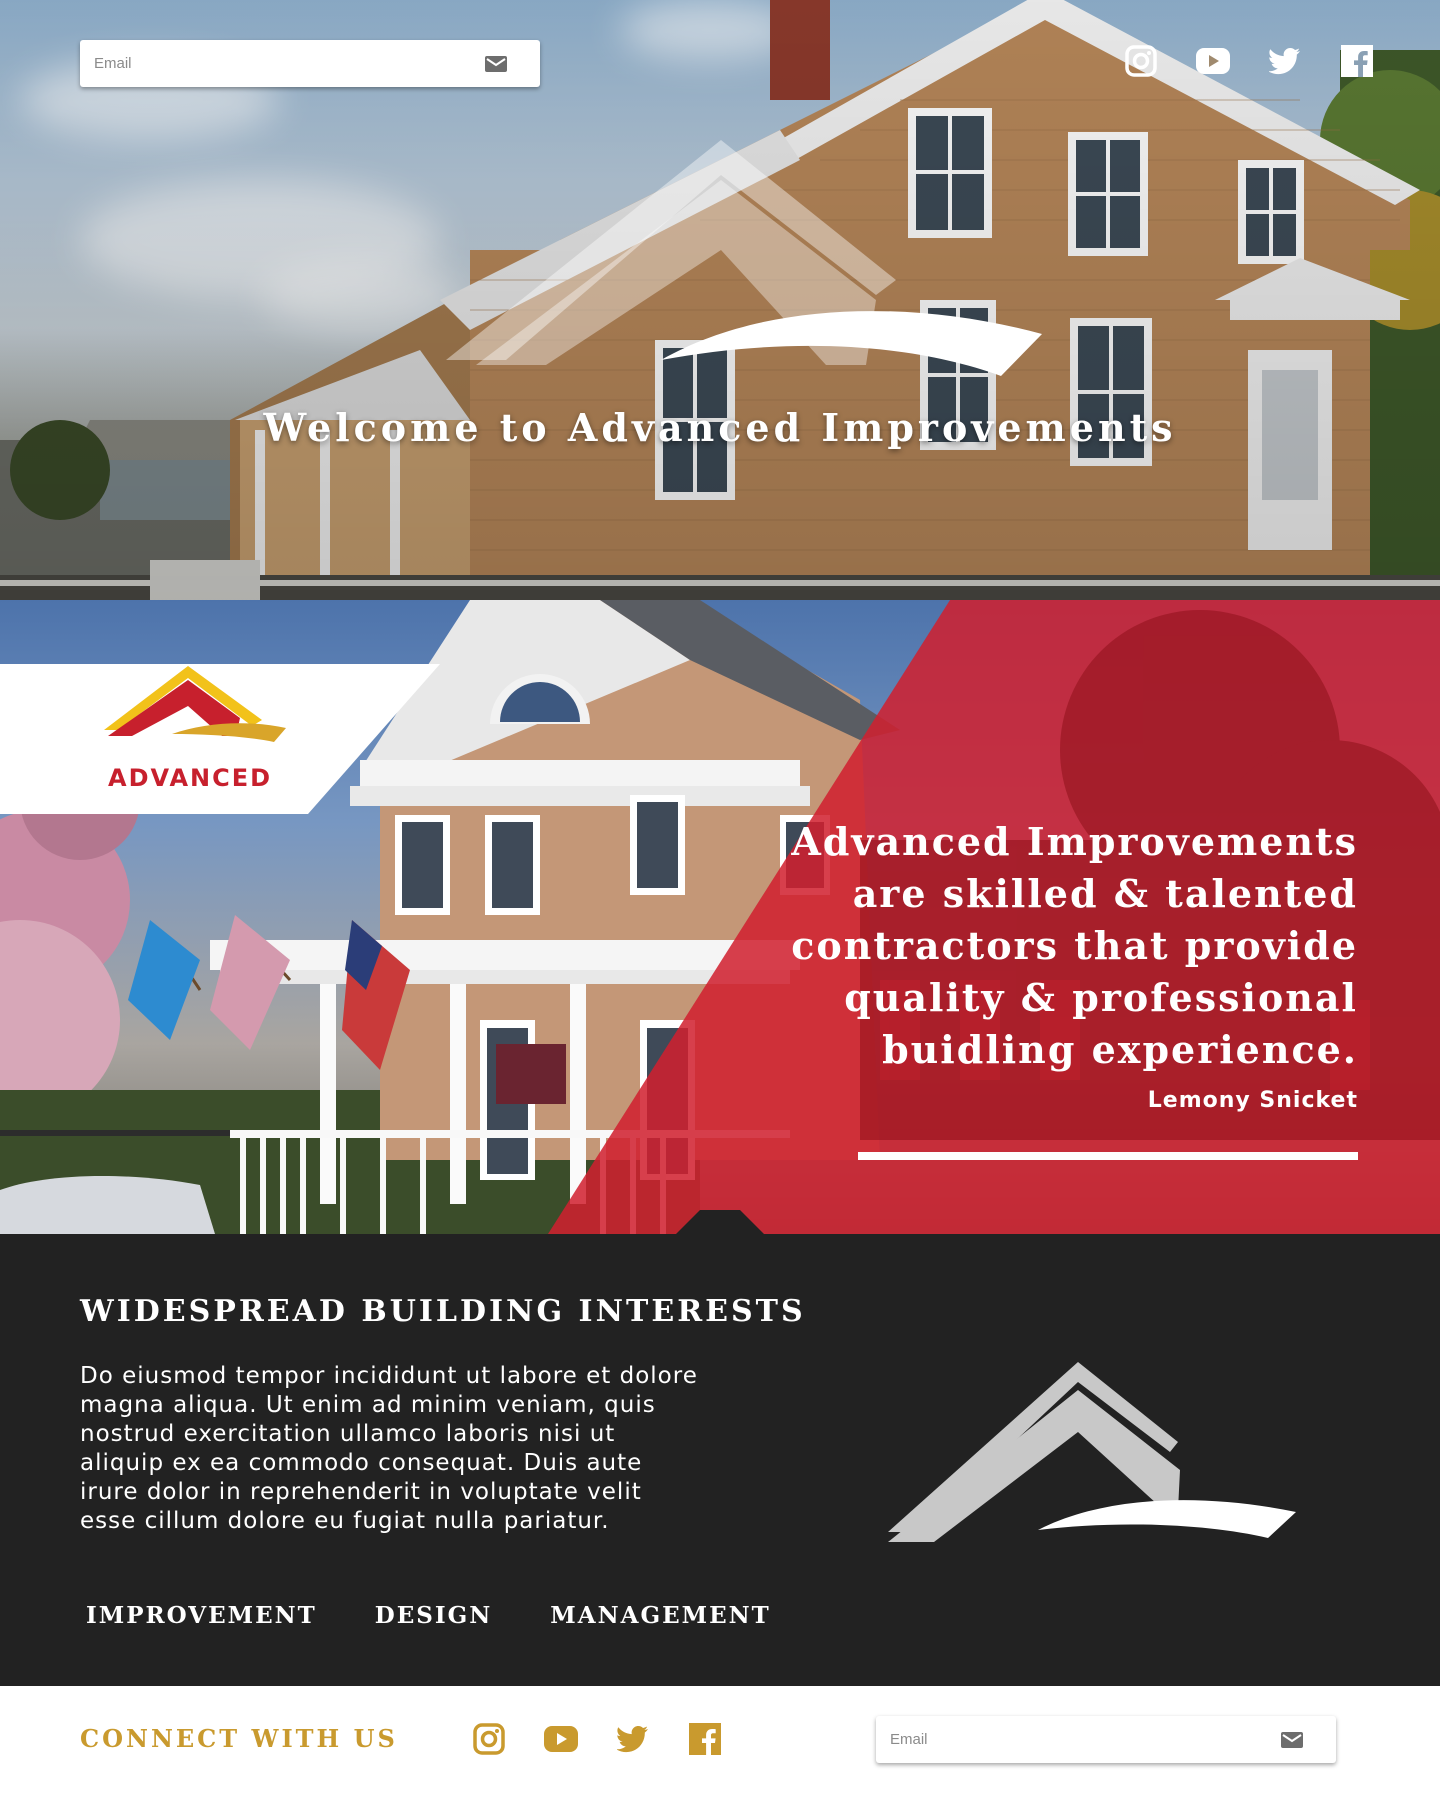  Describe the element at coordinates (239, 1738) in the screenshot. I see `connect-heading: CONNECT WITH US` at that location.